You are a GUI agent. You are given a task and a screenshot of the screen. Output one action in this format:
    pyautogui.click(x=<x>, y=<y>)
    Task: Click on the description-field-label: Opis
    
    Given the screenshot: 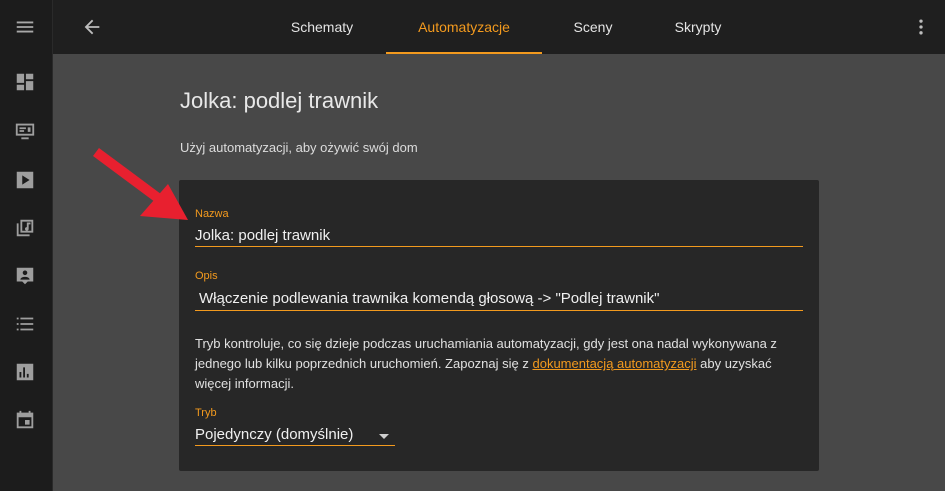 What is the action you would take?
    pyautogui.click(x=206, y=276)
    